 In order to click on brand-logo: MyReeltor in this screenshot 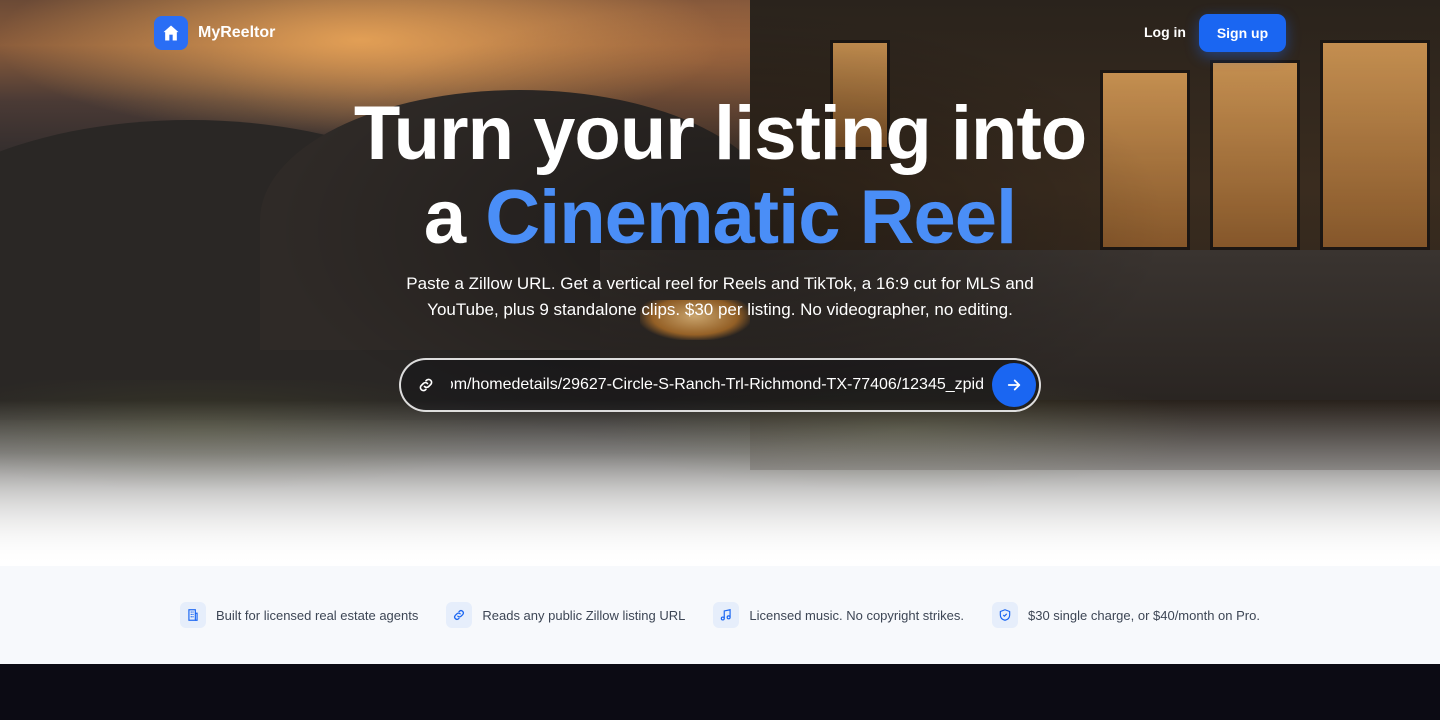, I will do `click(214, 33)`.